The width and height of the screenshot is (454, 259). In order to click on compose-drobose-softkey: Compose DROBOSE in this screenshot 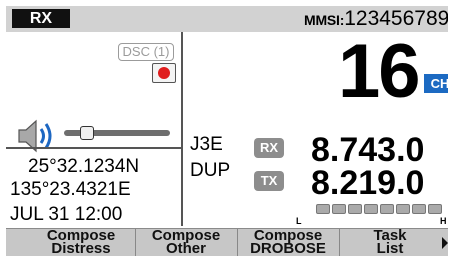, I will do `click(288, 242)`.